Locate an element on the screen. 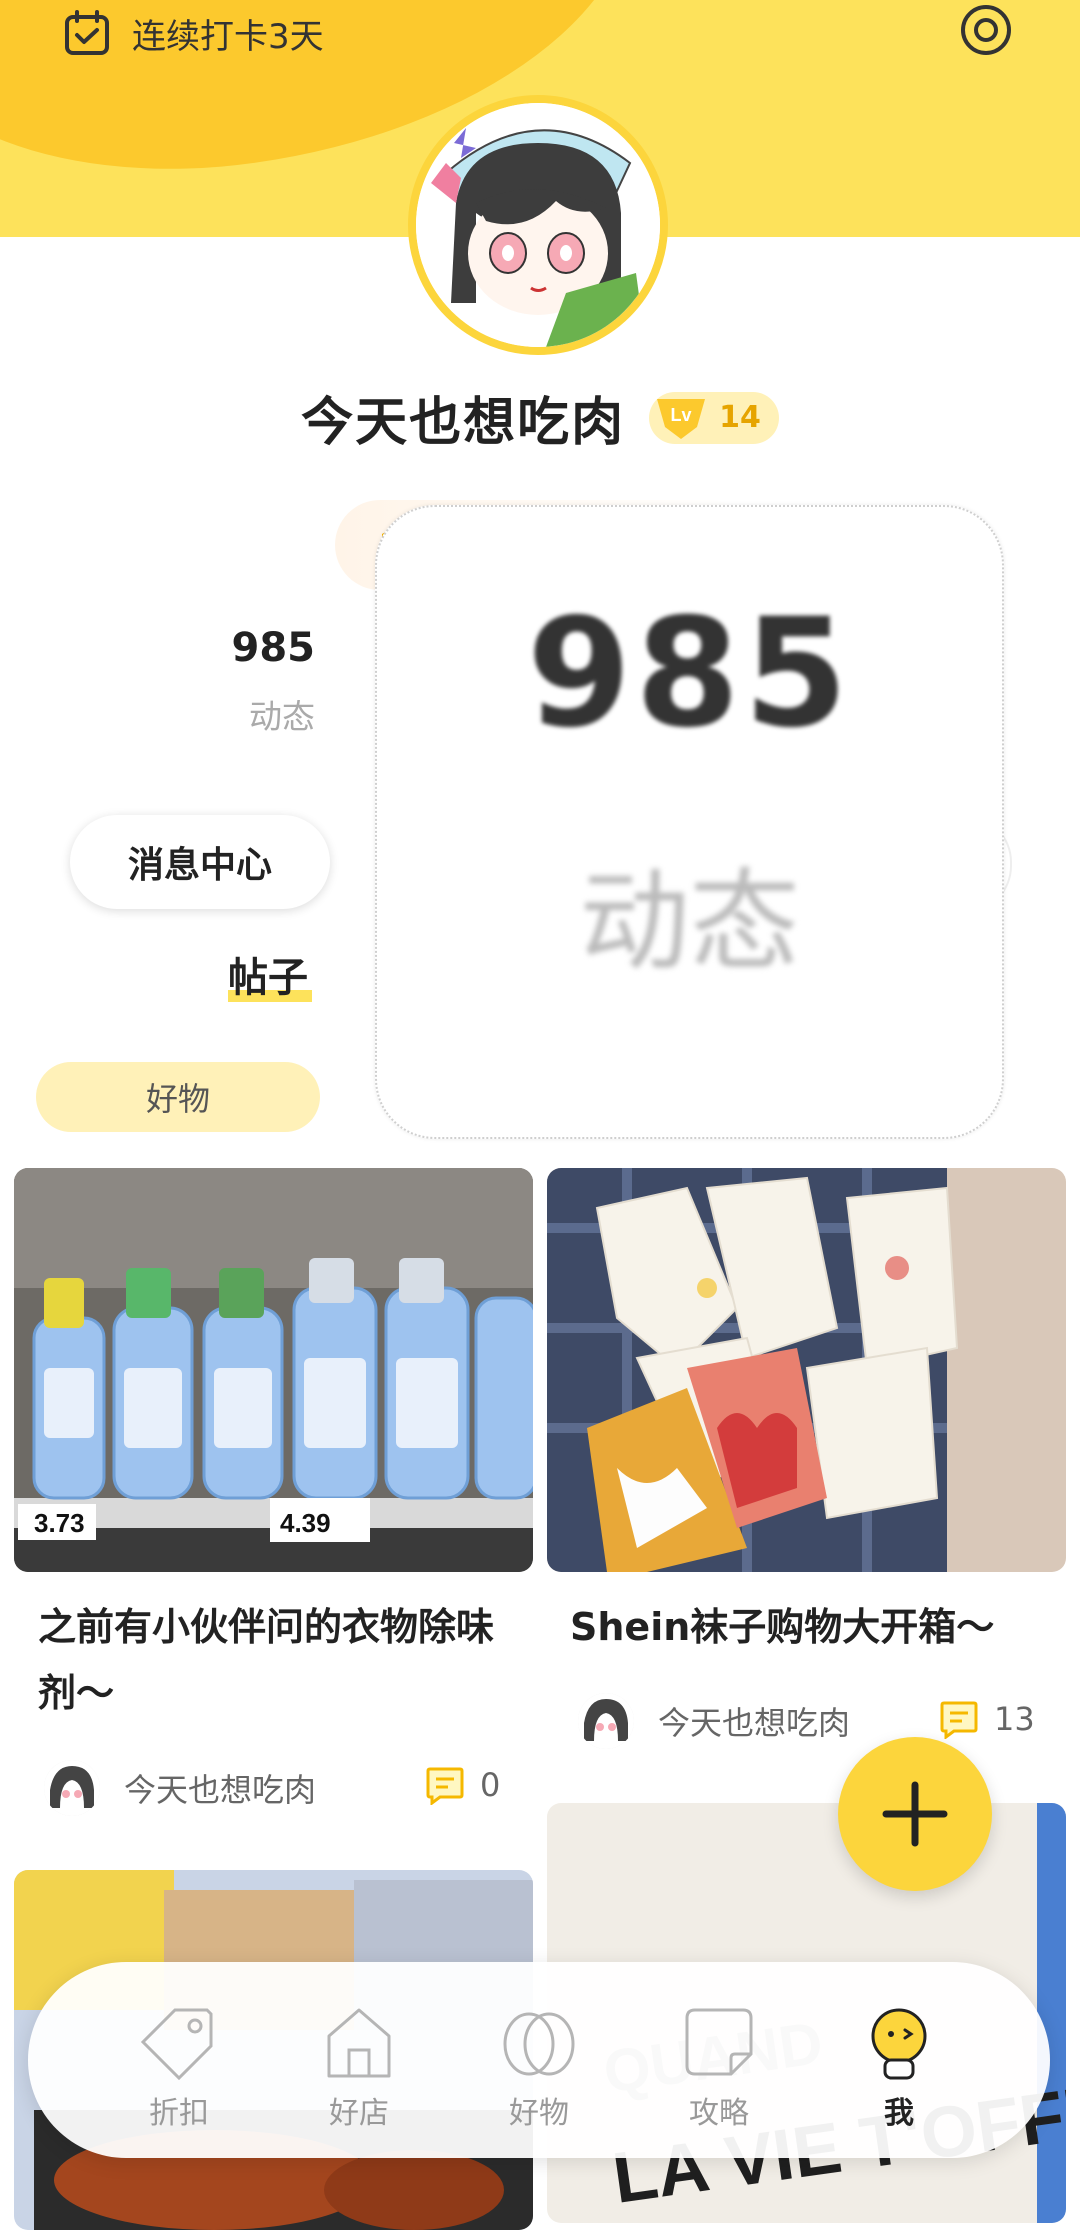 The image size is (1080, 2230). guide-icon is located at coordinates (719, 2042).